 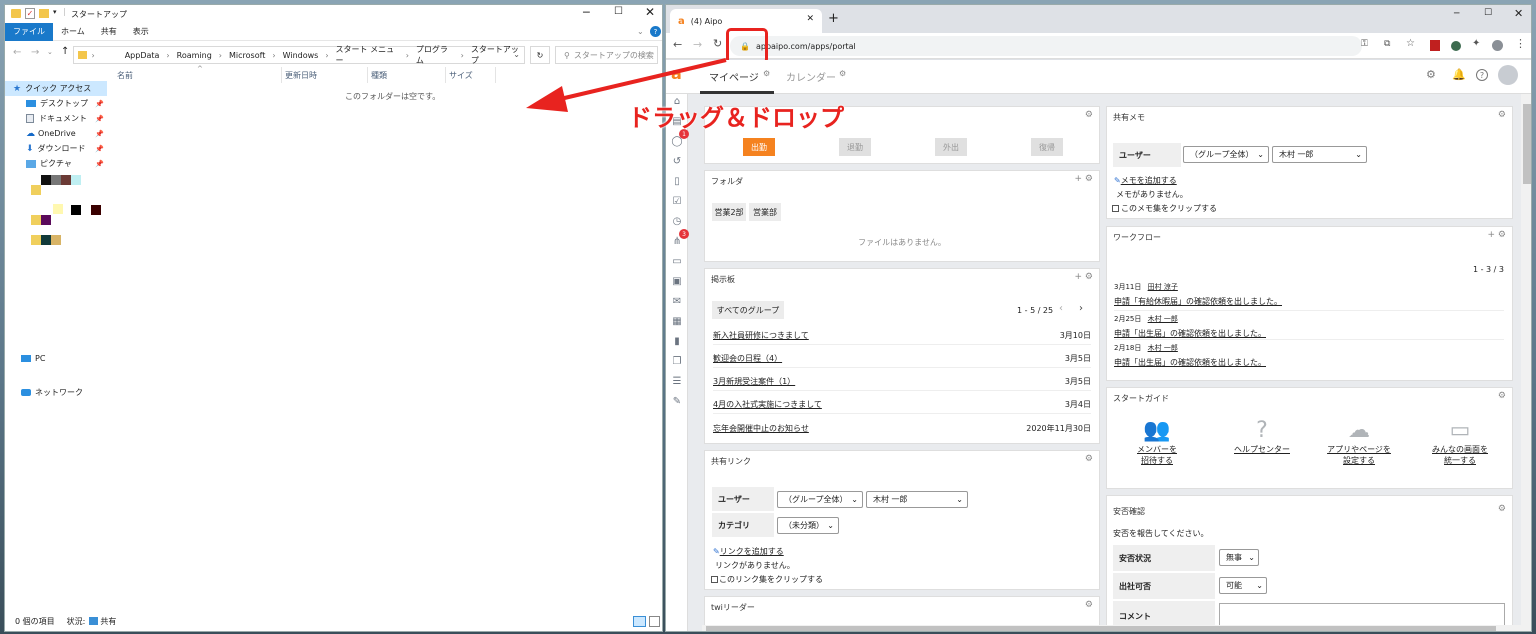 I want to click on annotation-overlay, so click(x=626, y=85).